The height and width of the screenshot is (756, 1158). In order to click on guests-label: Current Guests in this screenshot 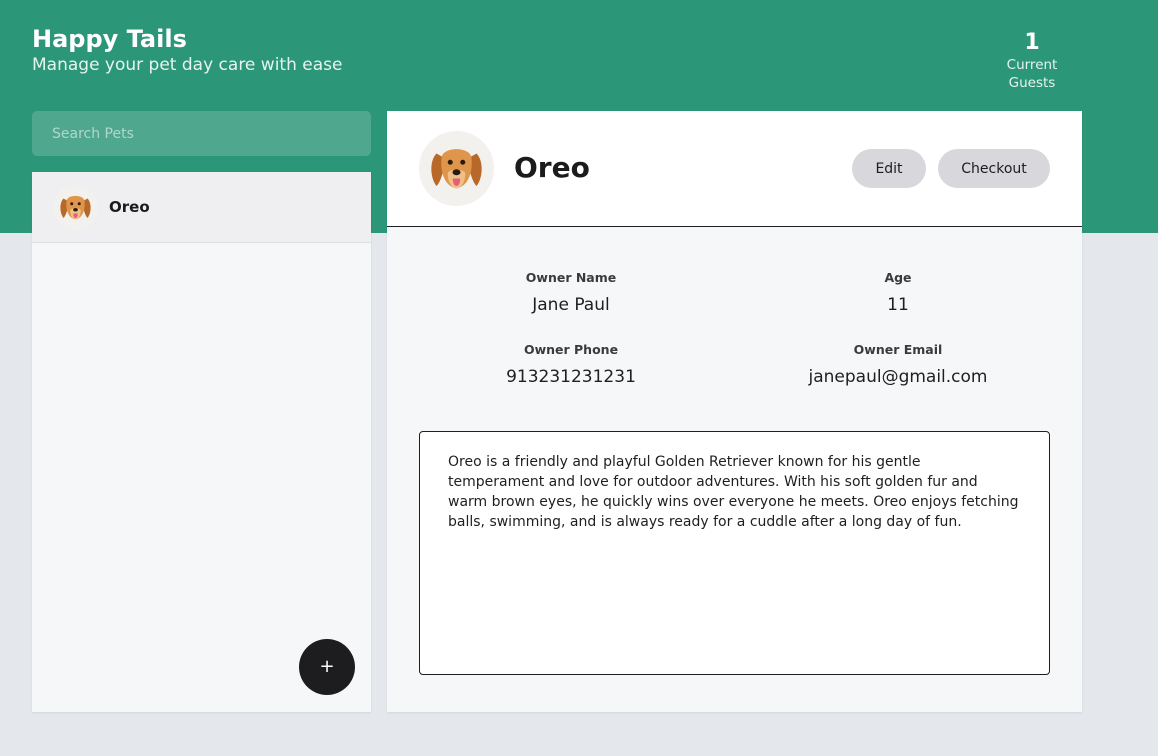, I will do `click(1032, 74)`.